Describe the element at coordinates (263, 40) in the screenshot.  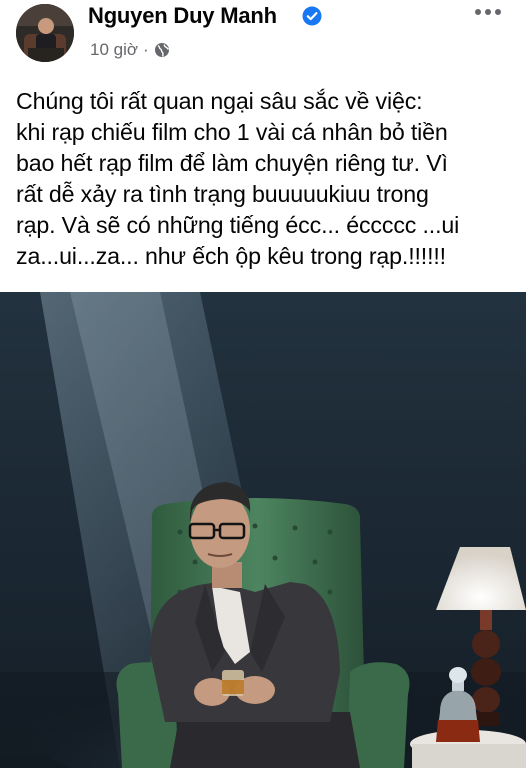
I see `post-header: Nguyen Duy Manh 10 giờ ·` at that location.